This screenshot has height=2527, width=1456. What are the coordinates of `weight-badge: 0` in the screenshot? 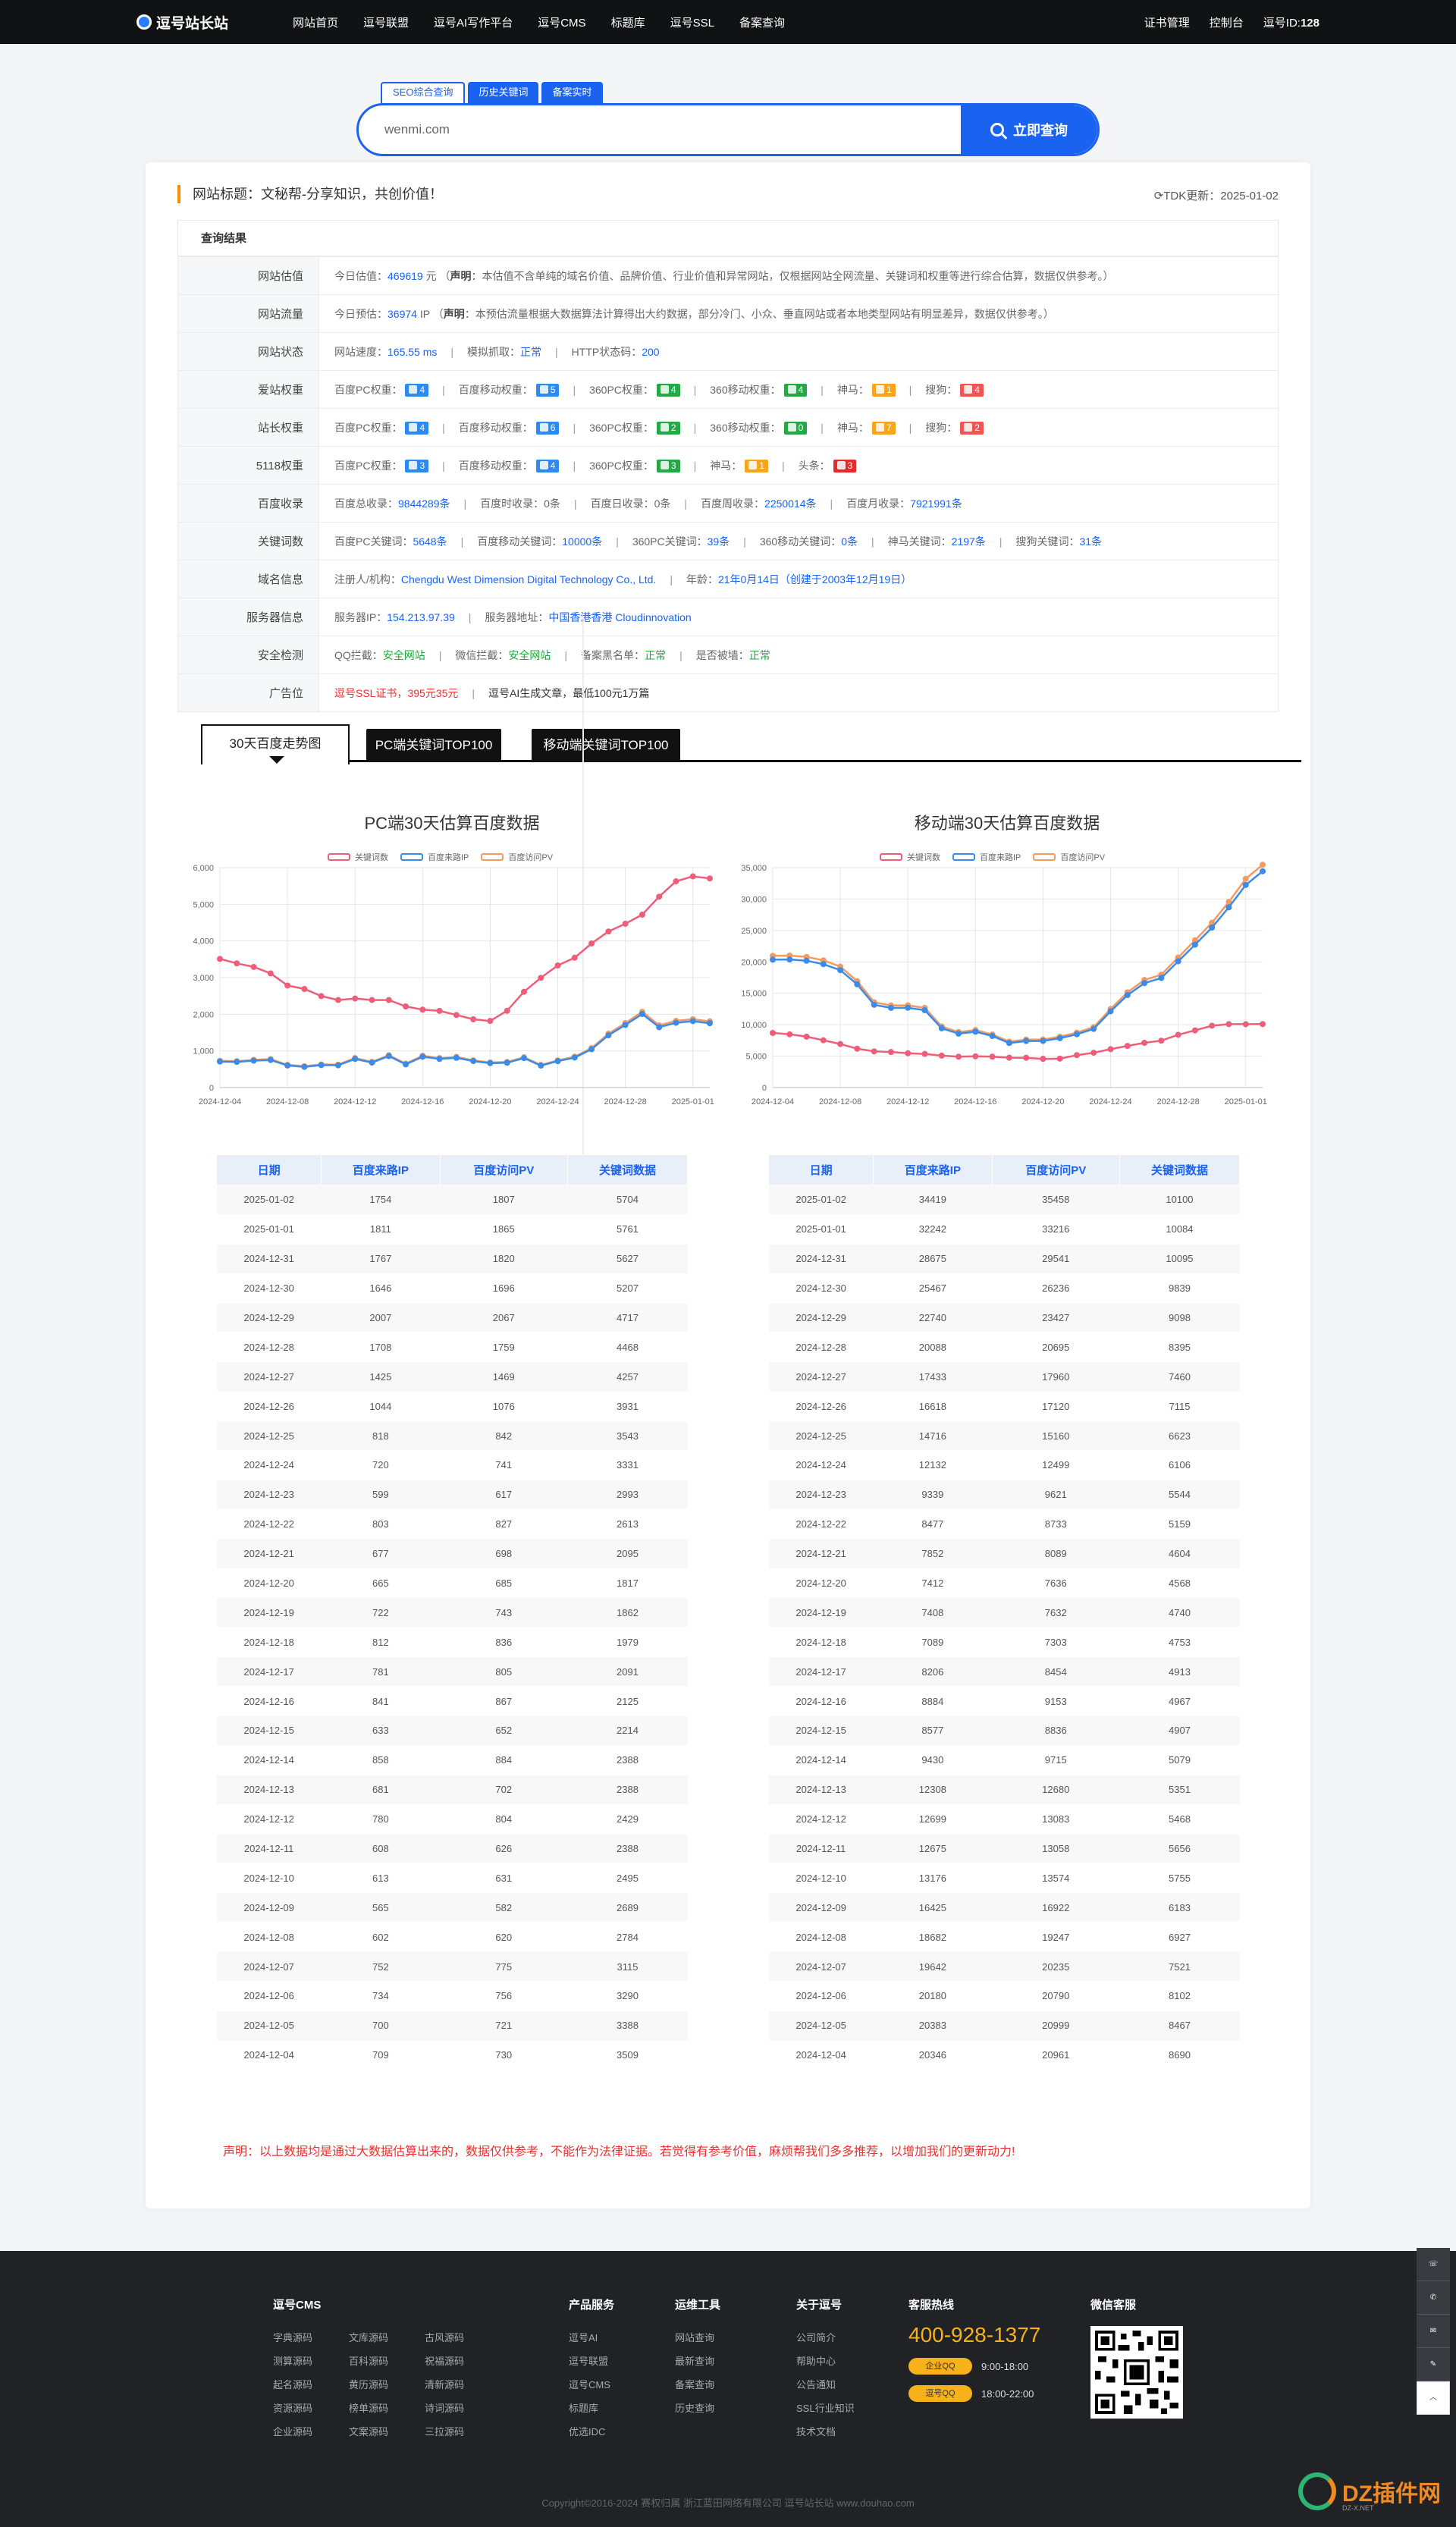 It's located at (795, 428).